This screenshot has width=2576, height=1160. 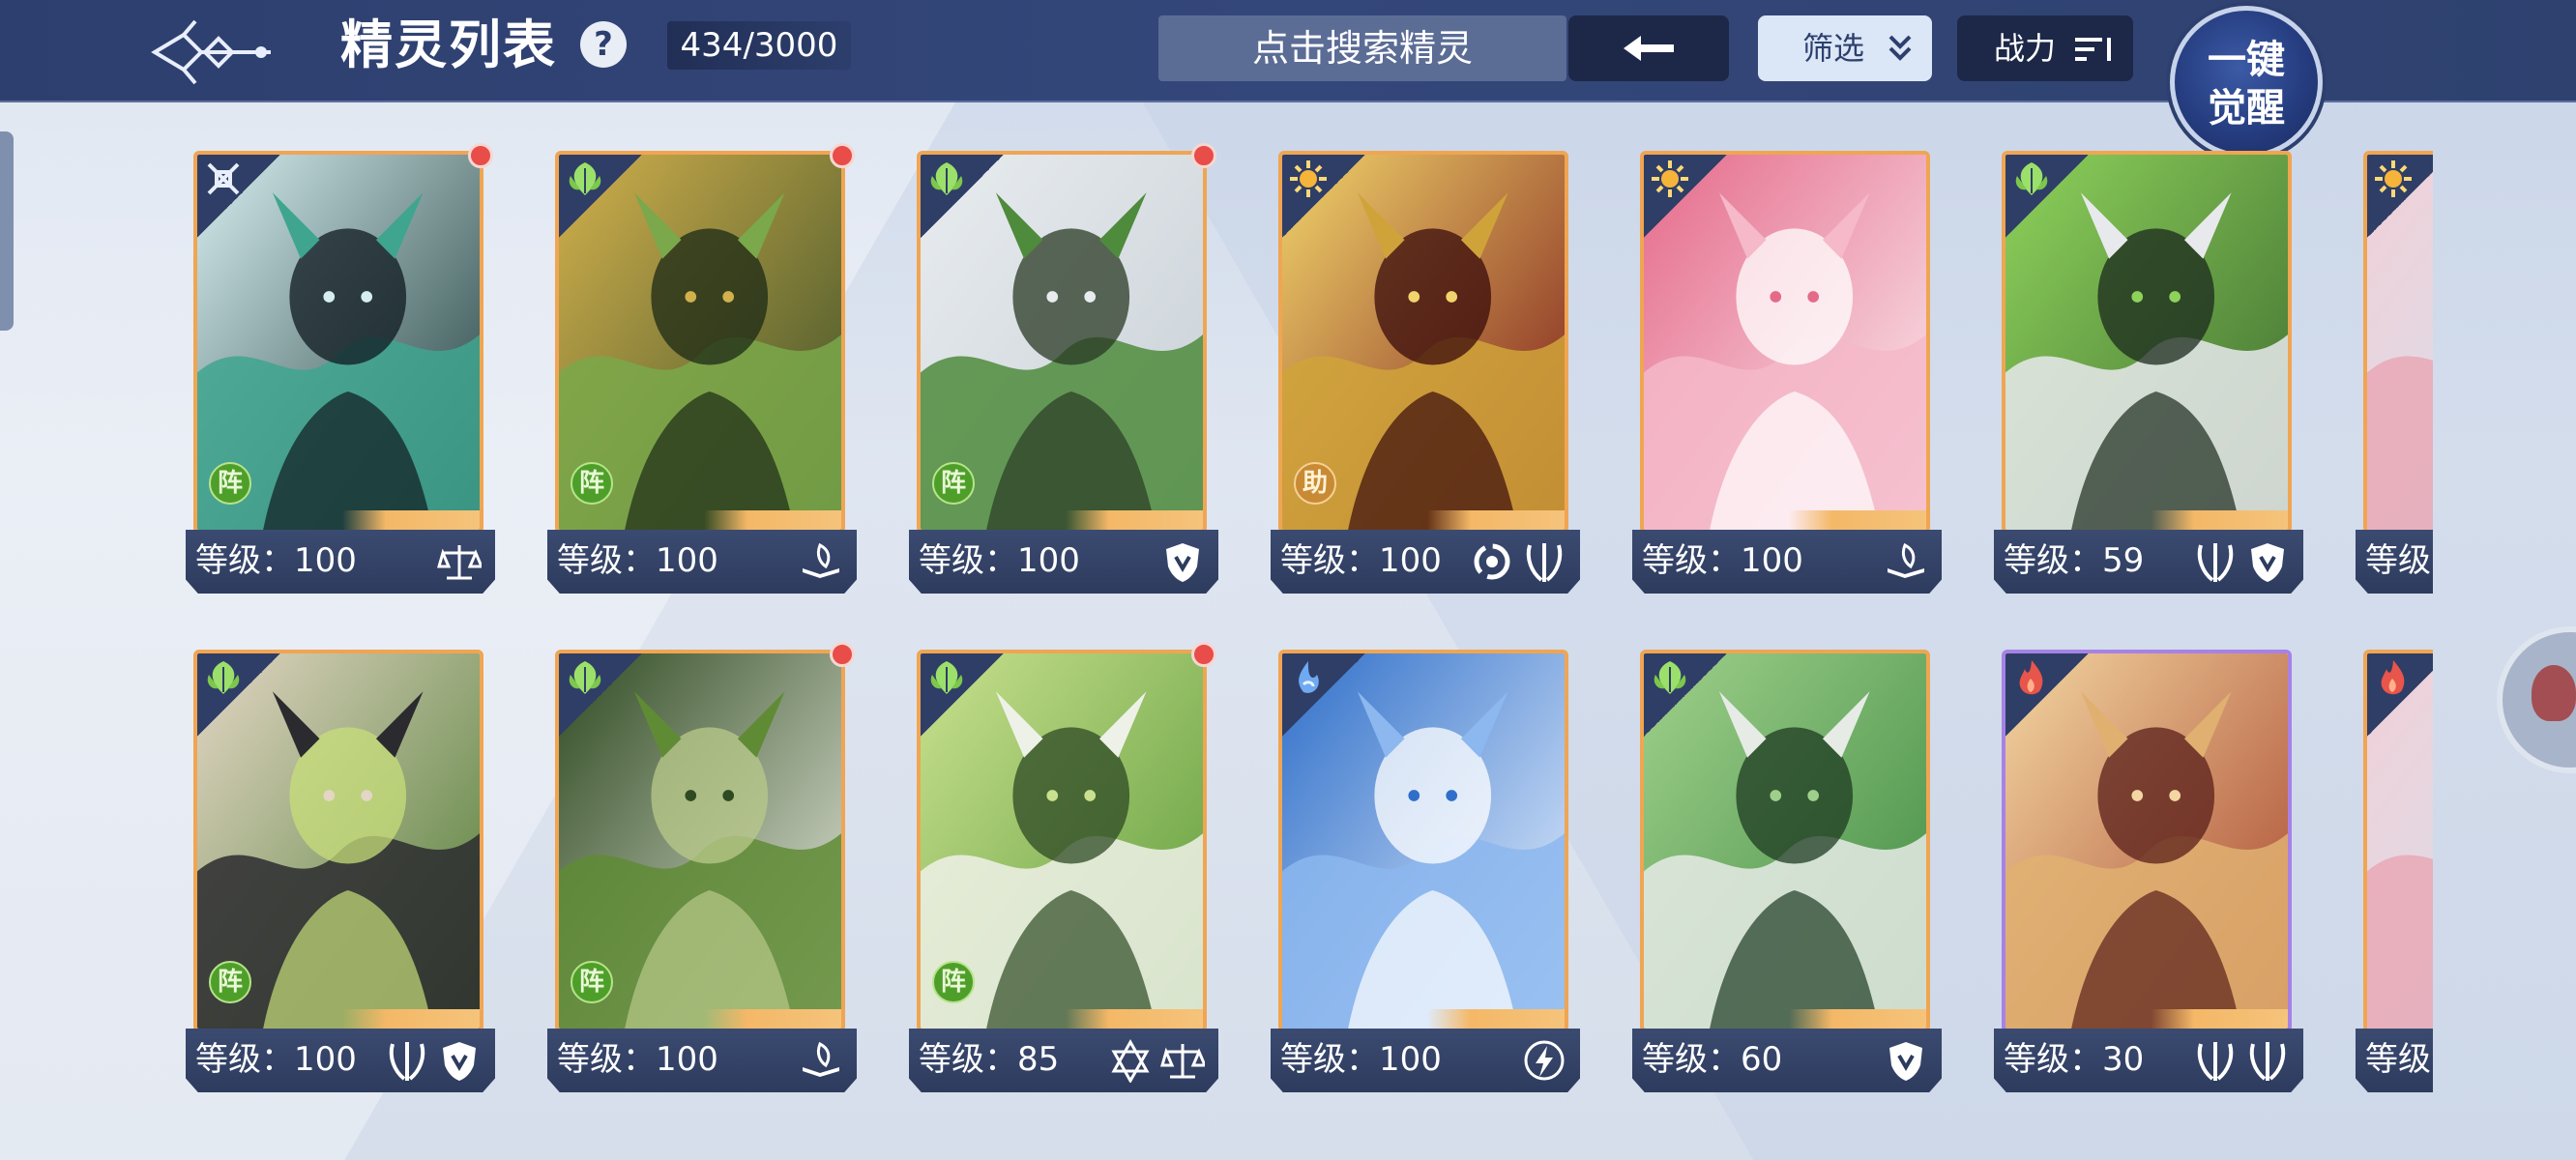 What do you see at coordinates (989, 1059) in the screenshot?
I see `level-label: 等级：85` at bounding box center [989, 1059].